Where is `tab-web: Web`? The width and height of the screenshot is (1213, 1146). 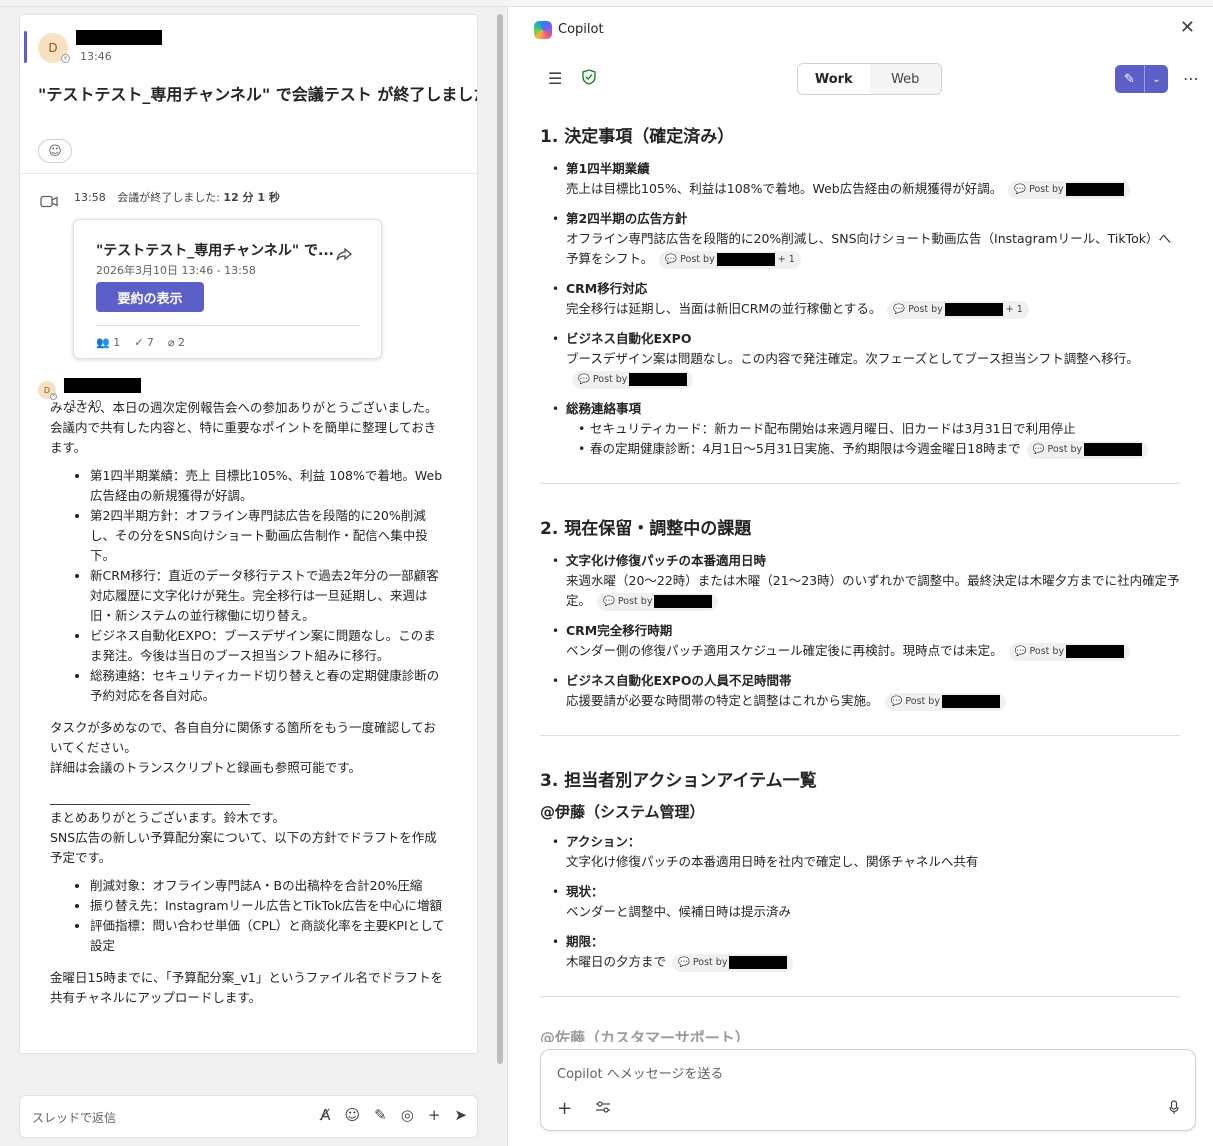
tab-web: Web is located at coordinates (905, 79).